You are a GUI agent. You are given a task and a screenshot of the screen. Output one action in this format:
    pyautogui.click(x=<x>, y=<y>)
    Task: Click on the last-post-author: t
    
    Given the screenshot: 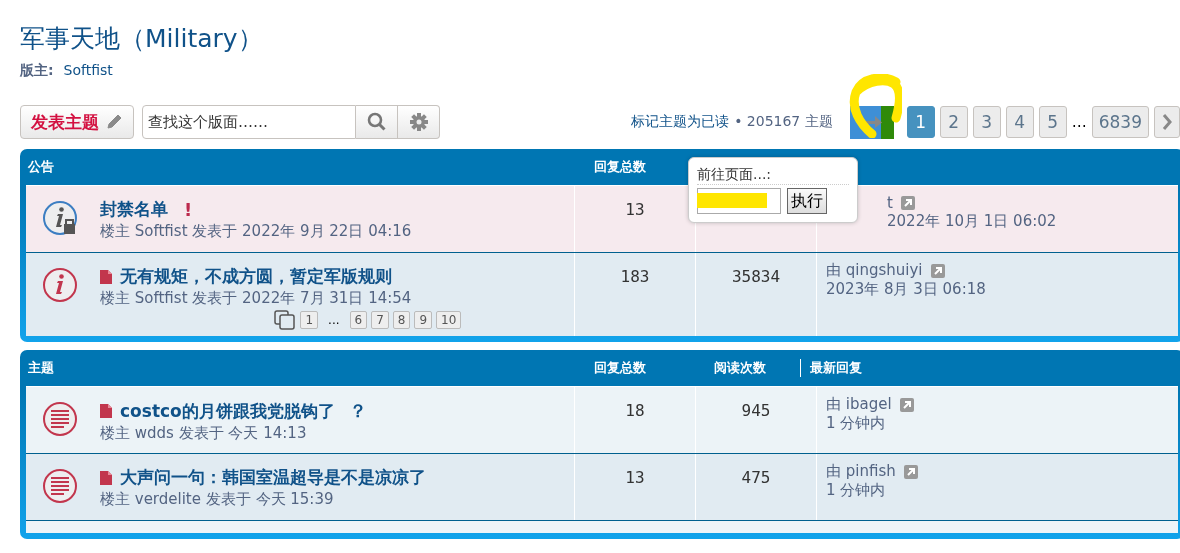 What is the action you would take?
    pyautogui.click(x=890, y=203)
    